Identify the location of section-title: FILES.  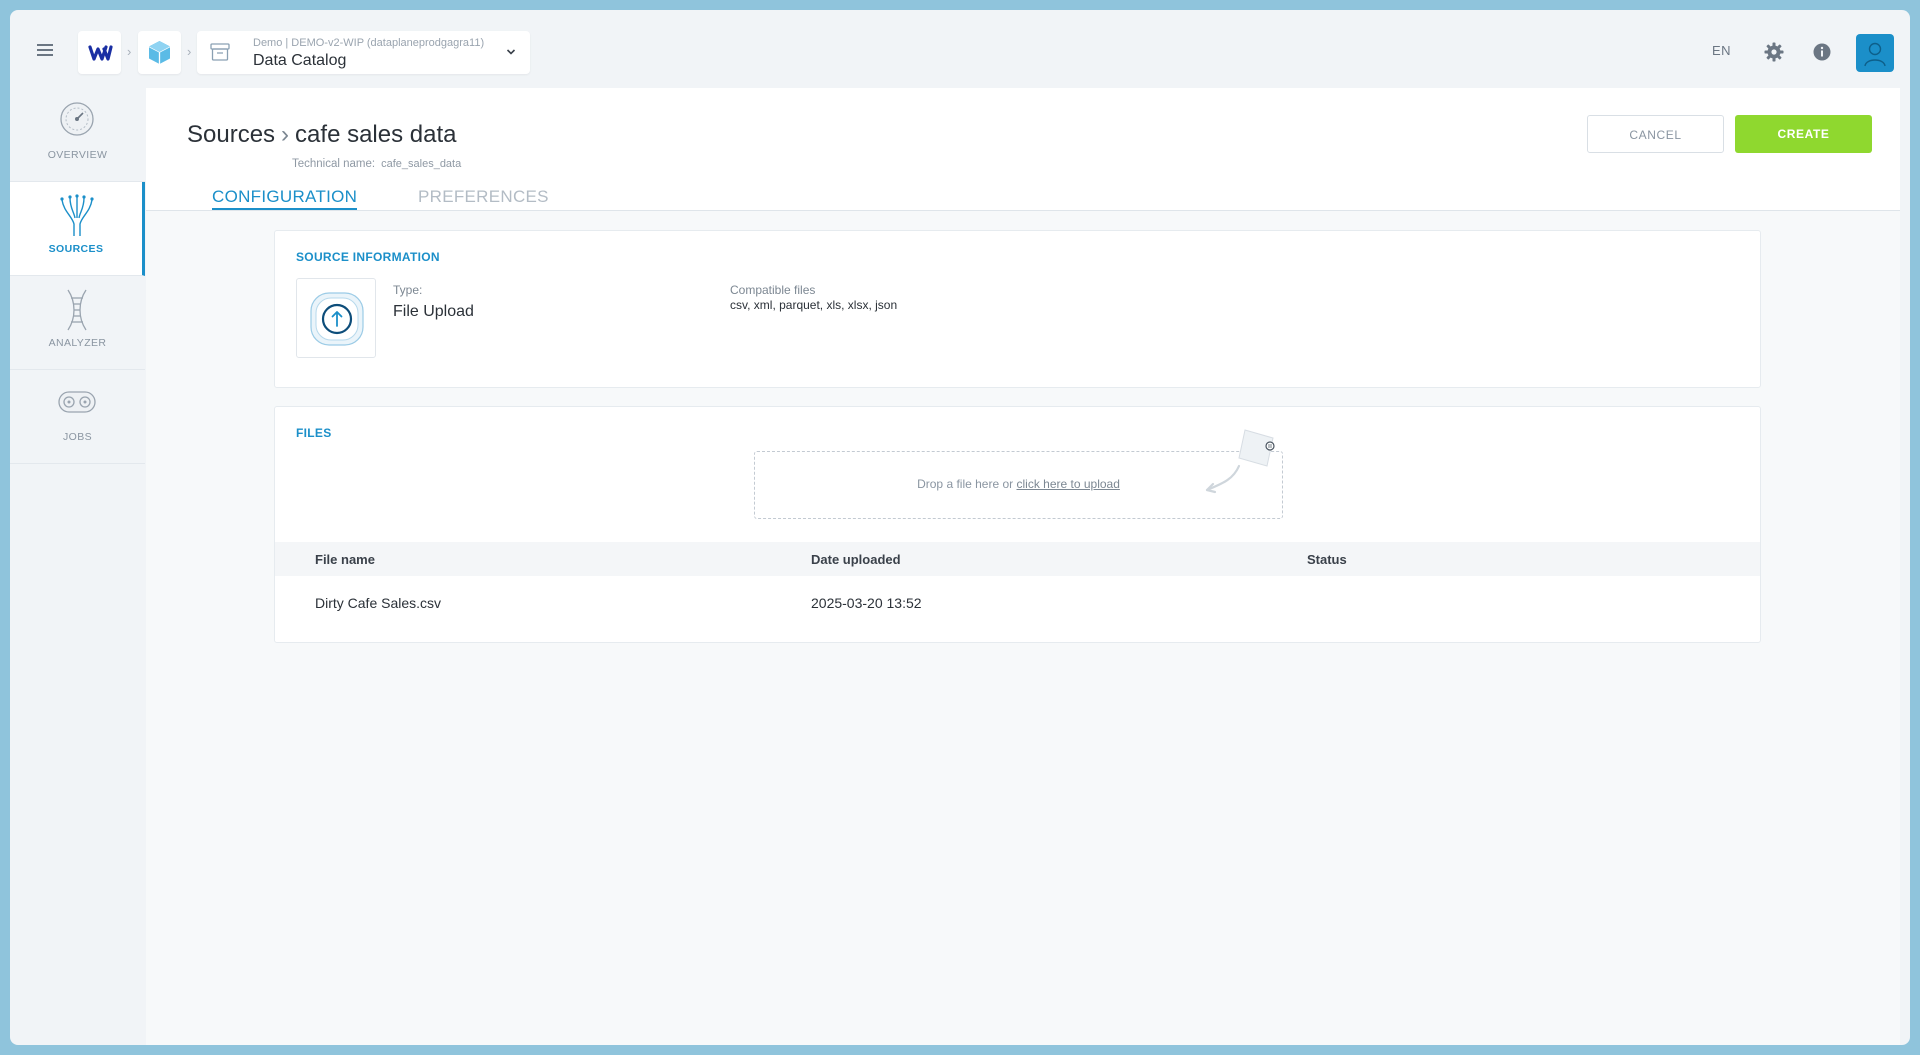
(314, 433).